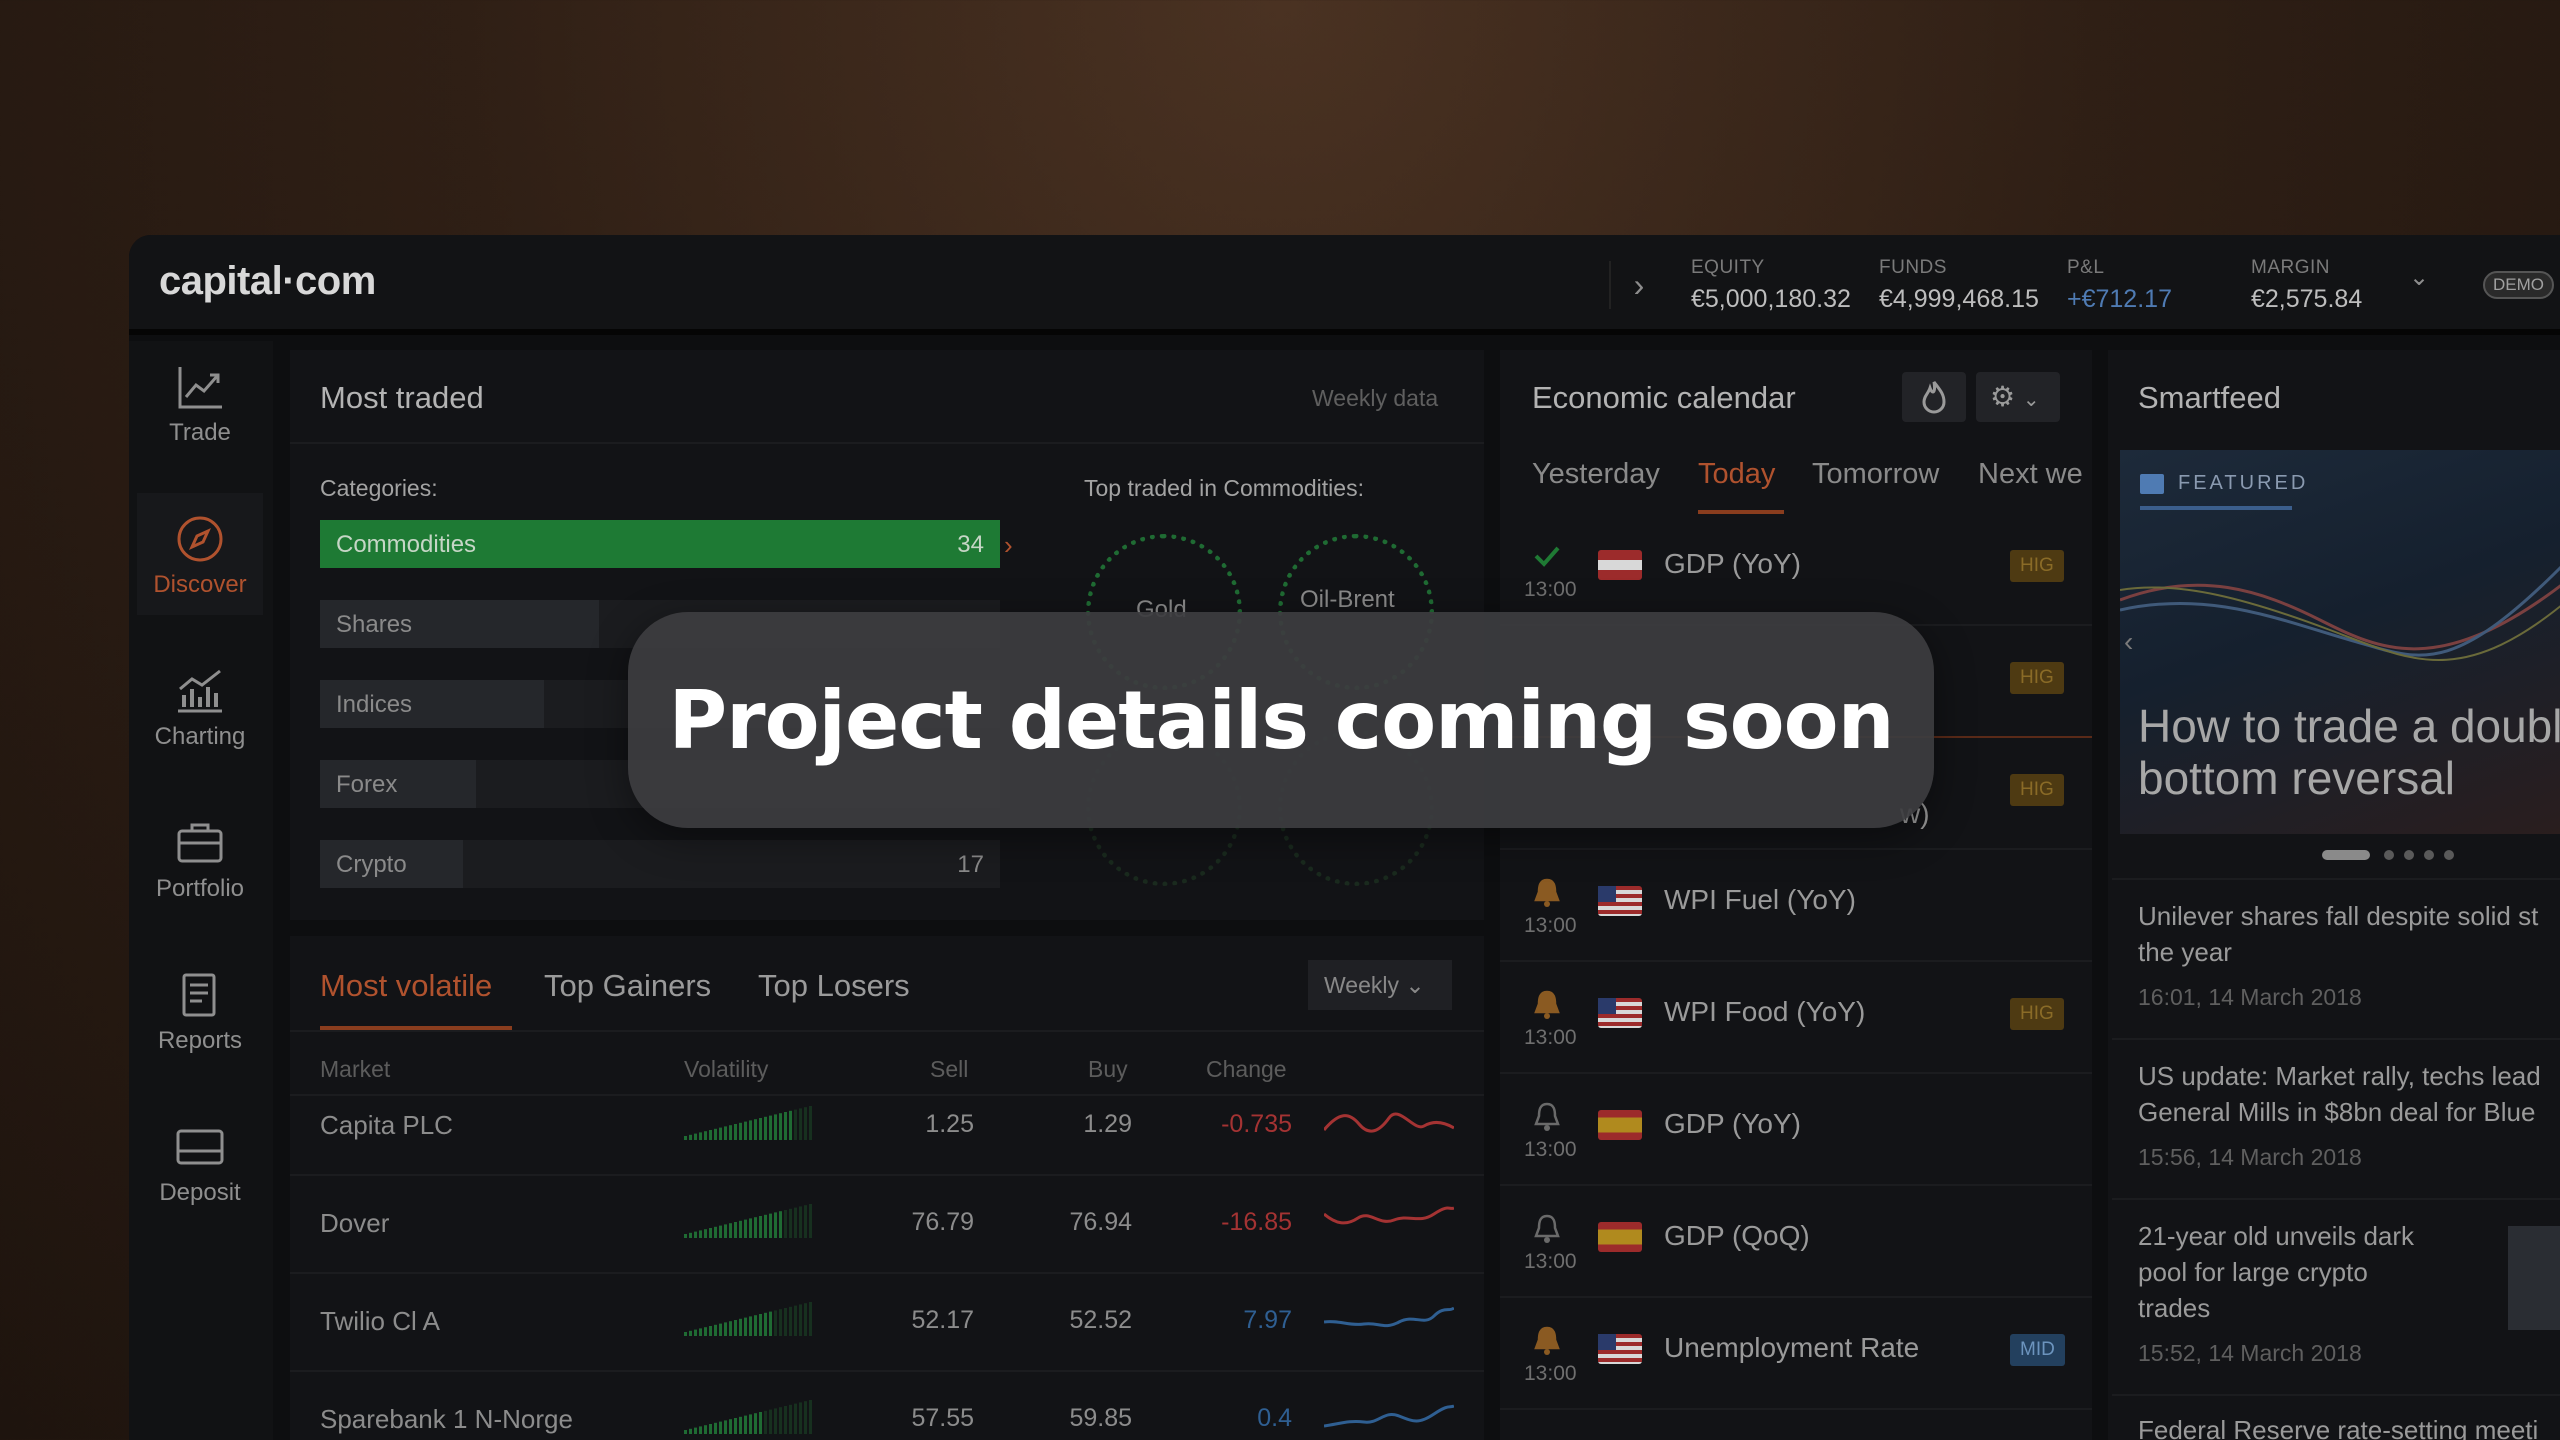  What do you see at coordinates (406, 986) in the screenshot?
I see `tab-most-volatile: Most volatile` at bounding box center [406, 986].